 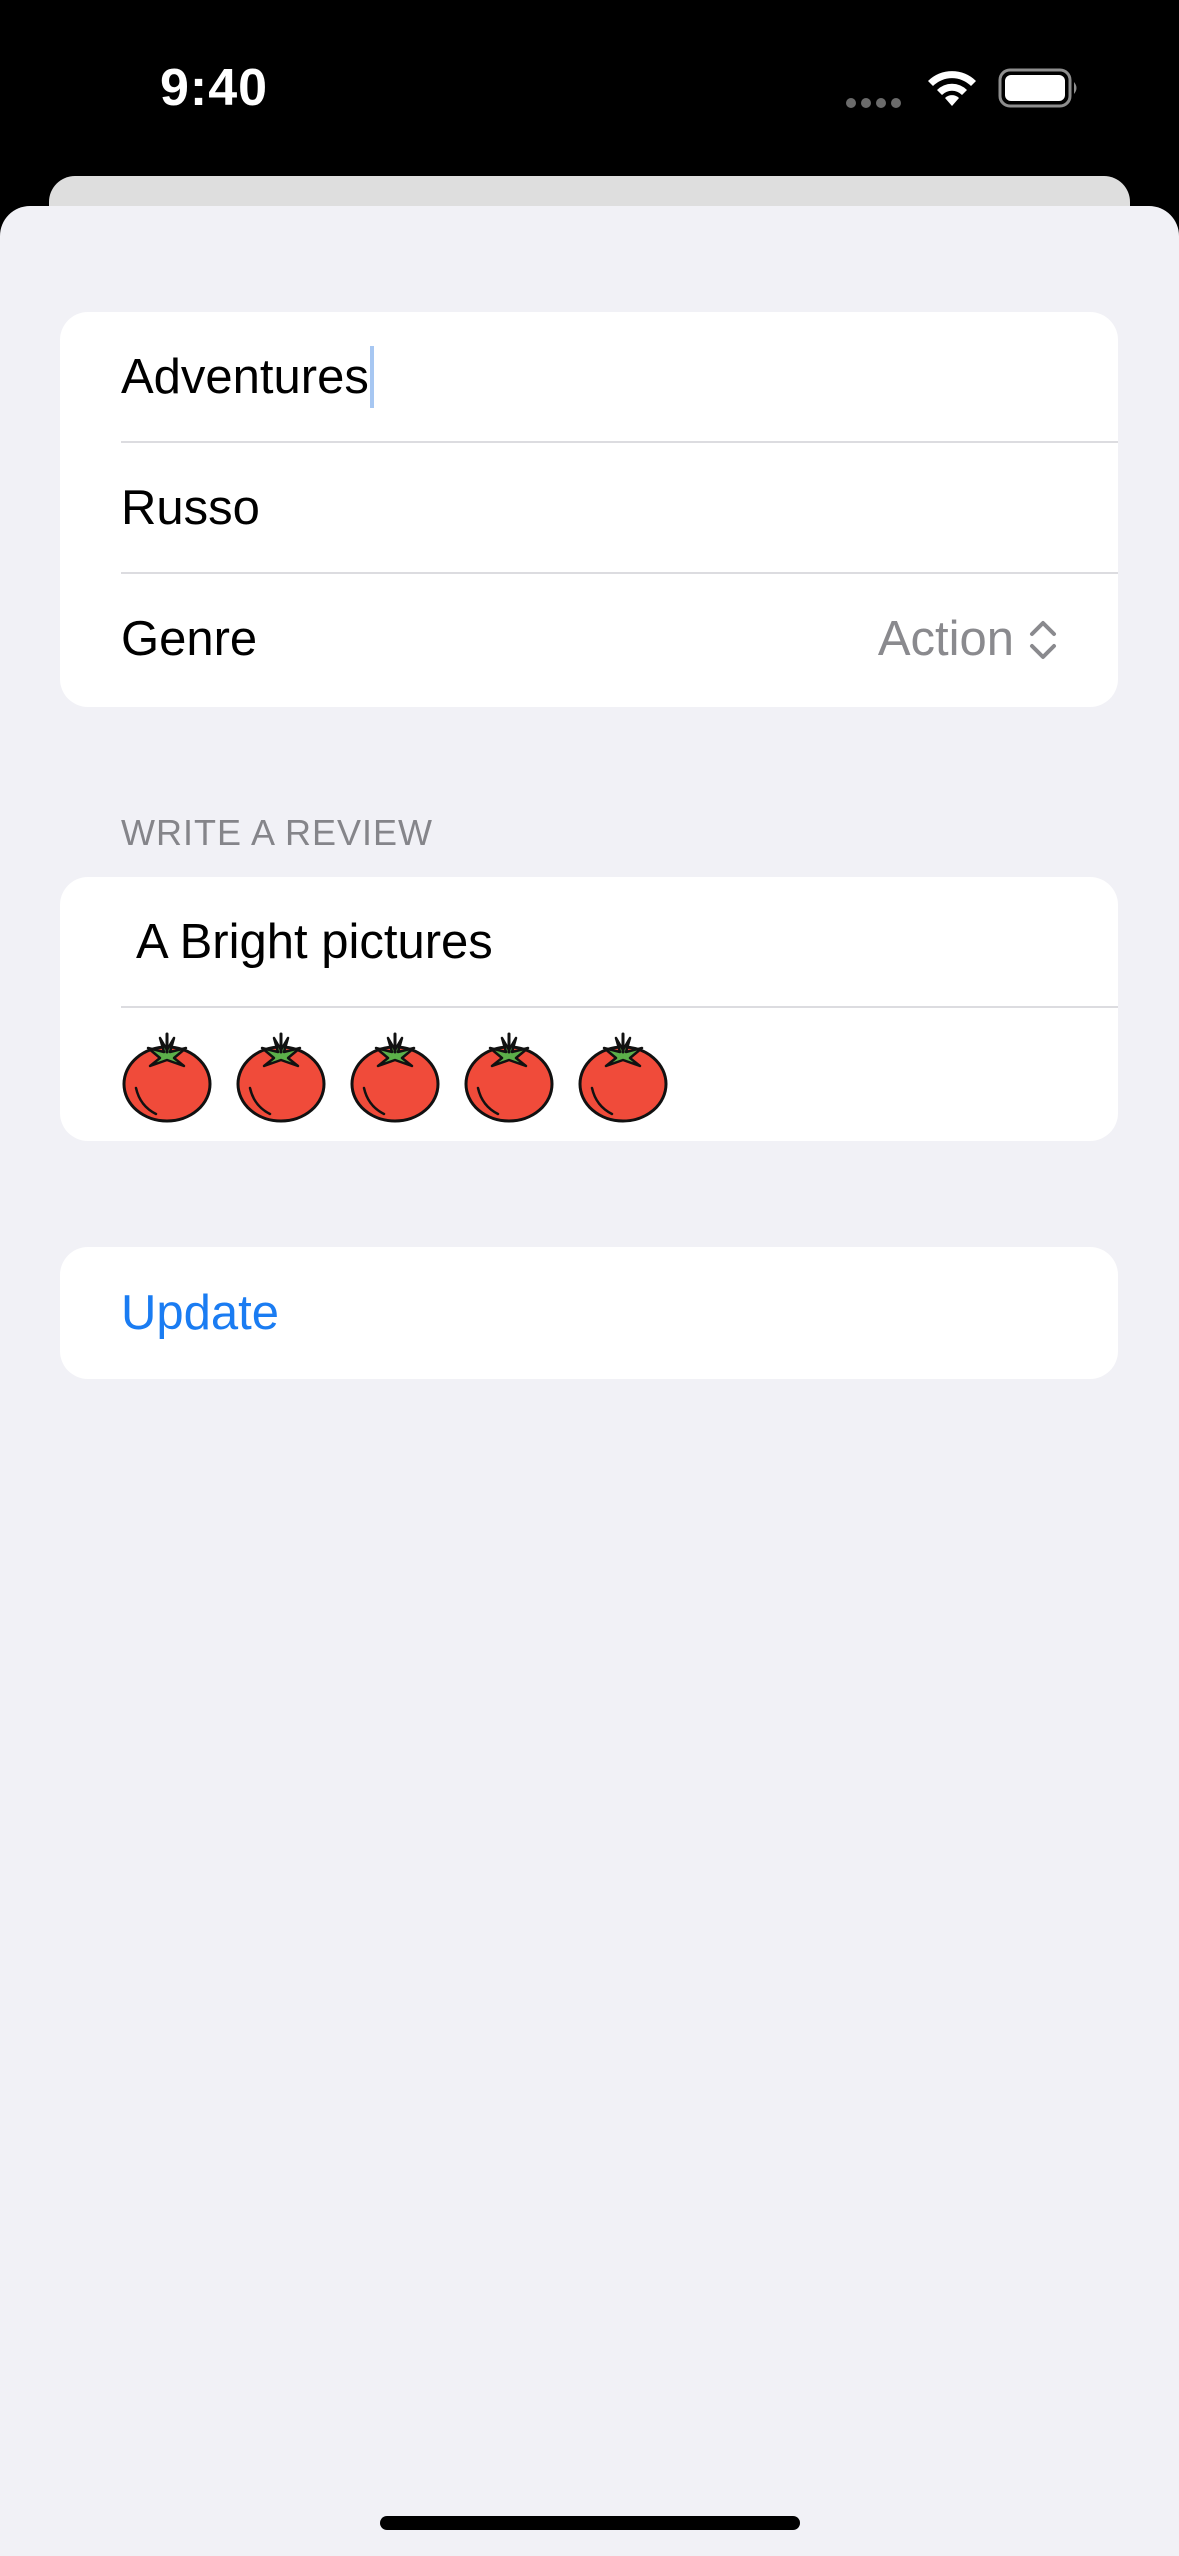 I want to click on review-input: A Bright pictures, so click(x=314, y=942).